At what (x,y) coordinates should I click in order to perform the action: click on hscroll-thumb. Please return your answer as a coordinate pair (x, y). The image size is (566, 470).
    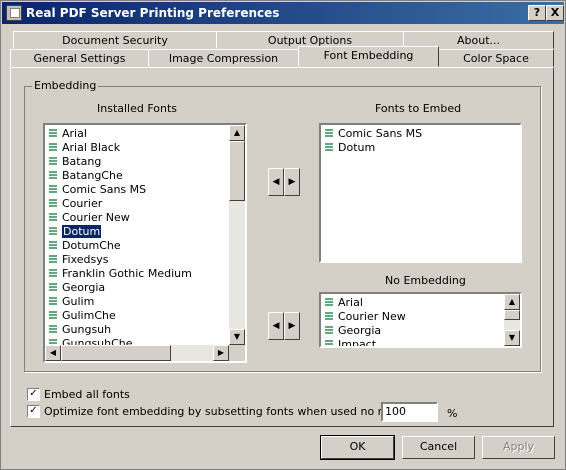
    Looking at the image, I should click on (116, 353).